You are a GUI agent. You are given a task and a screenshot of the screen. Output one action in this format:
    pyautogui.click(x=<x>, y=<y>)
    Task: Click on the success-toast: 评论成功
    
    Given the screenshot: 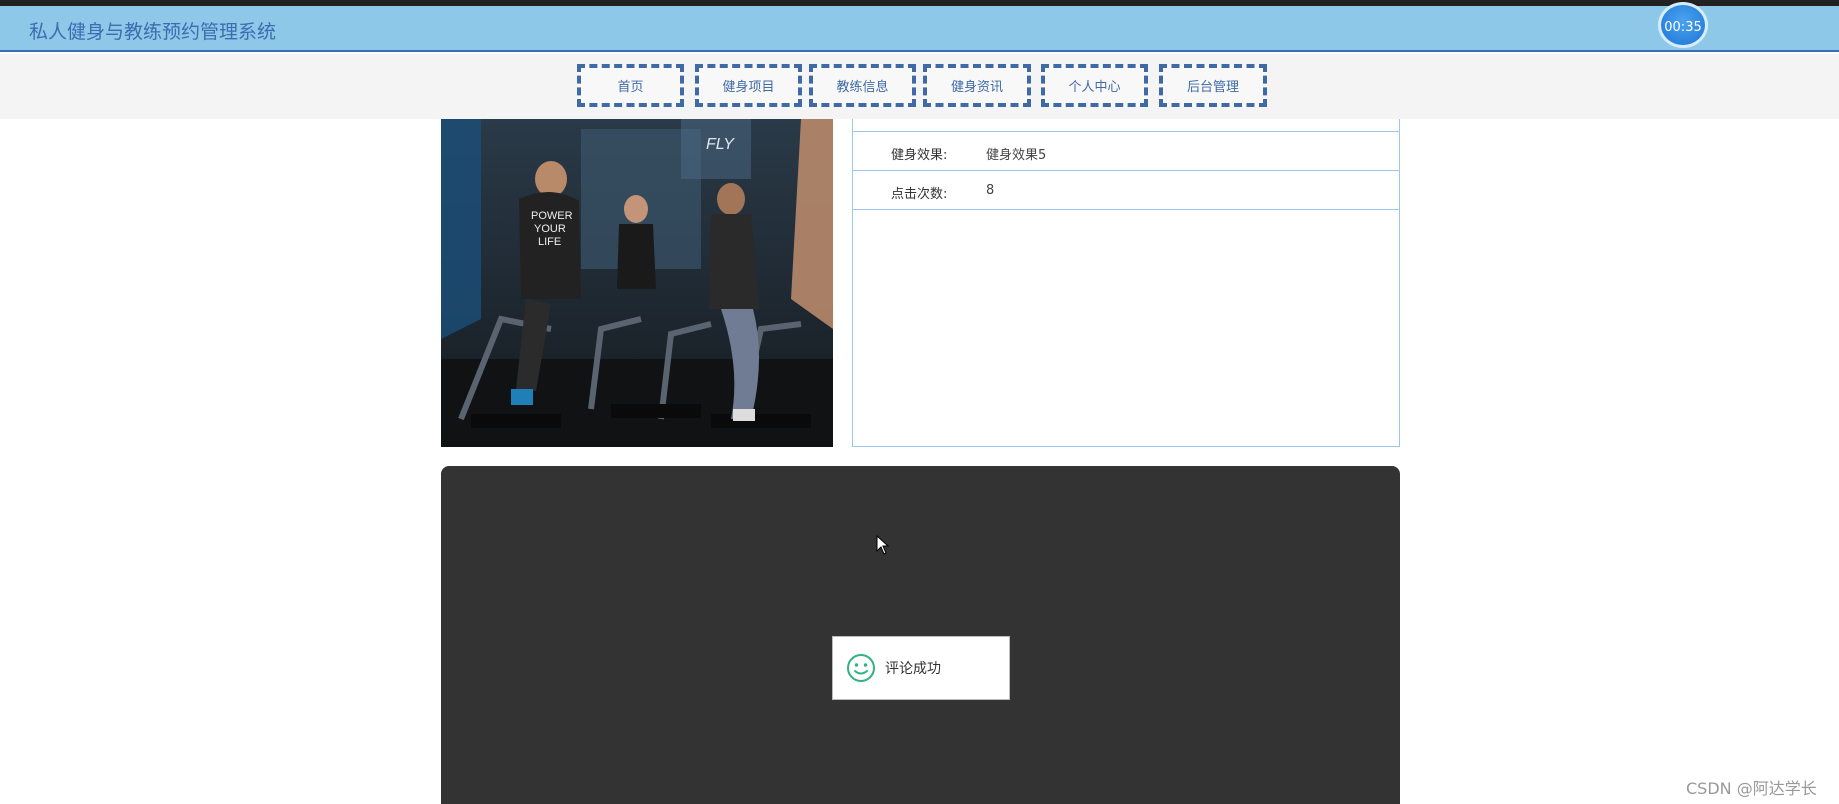 What is the action you would take?
    pyautogui.click(x=921, y=668)
    